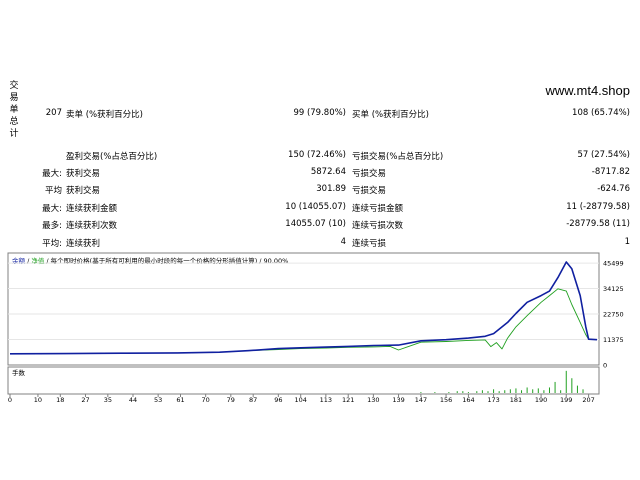 This screenshot has width=640, height=480. I want to click on legend-balance: 余额, so click(19, 260).